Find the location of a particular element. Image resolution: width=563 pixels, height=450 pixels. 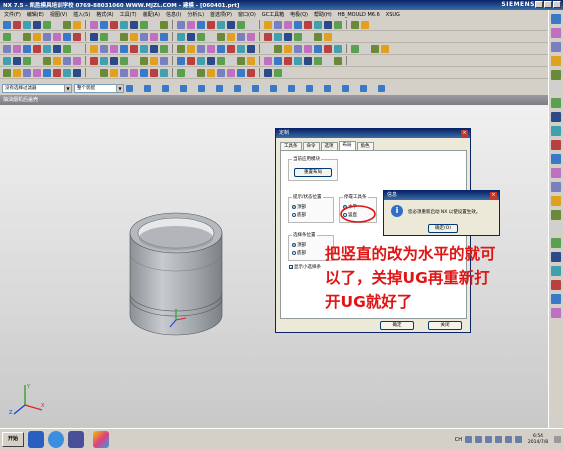

menu-item: 帮助(H) is located at coordinates (323, 14).